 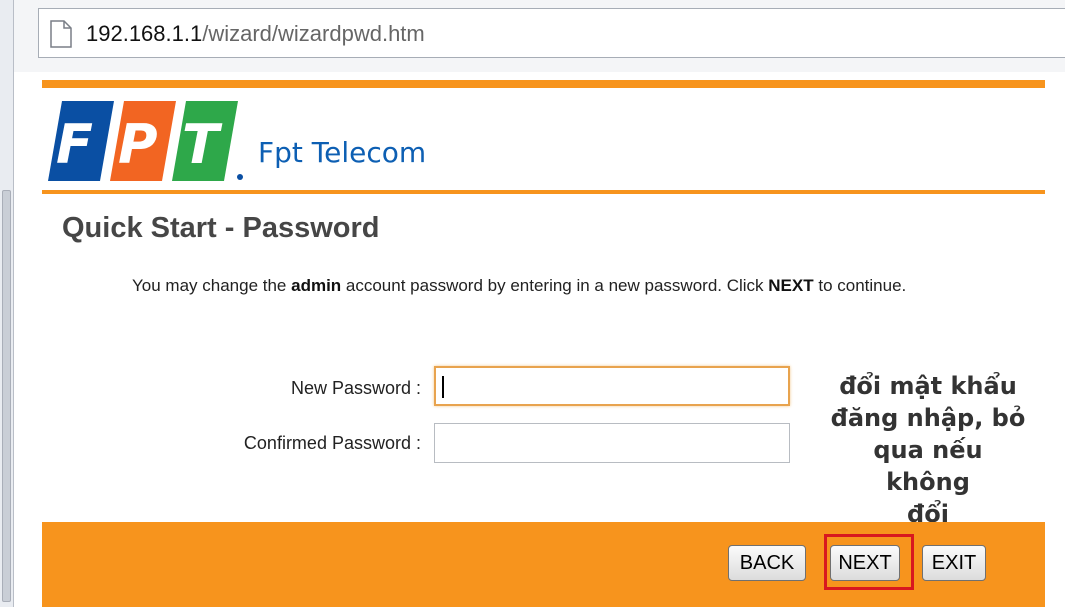 What do you see at coordinates (313, 33) in the screenshot?
I see `url-path: /wizard/wizardpwd.htm` at bounding box center [313, 33].